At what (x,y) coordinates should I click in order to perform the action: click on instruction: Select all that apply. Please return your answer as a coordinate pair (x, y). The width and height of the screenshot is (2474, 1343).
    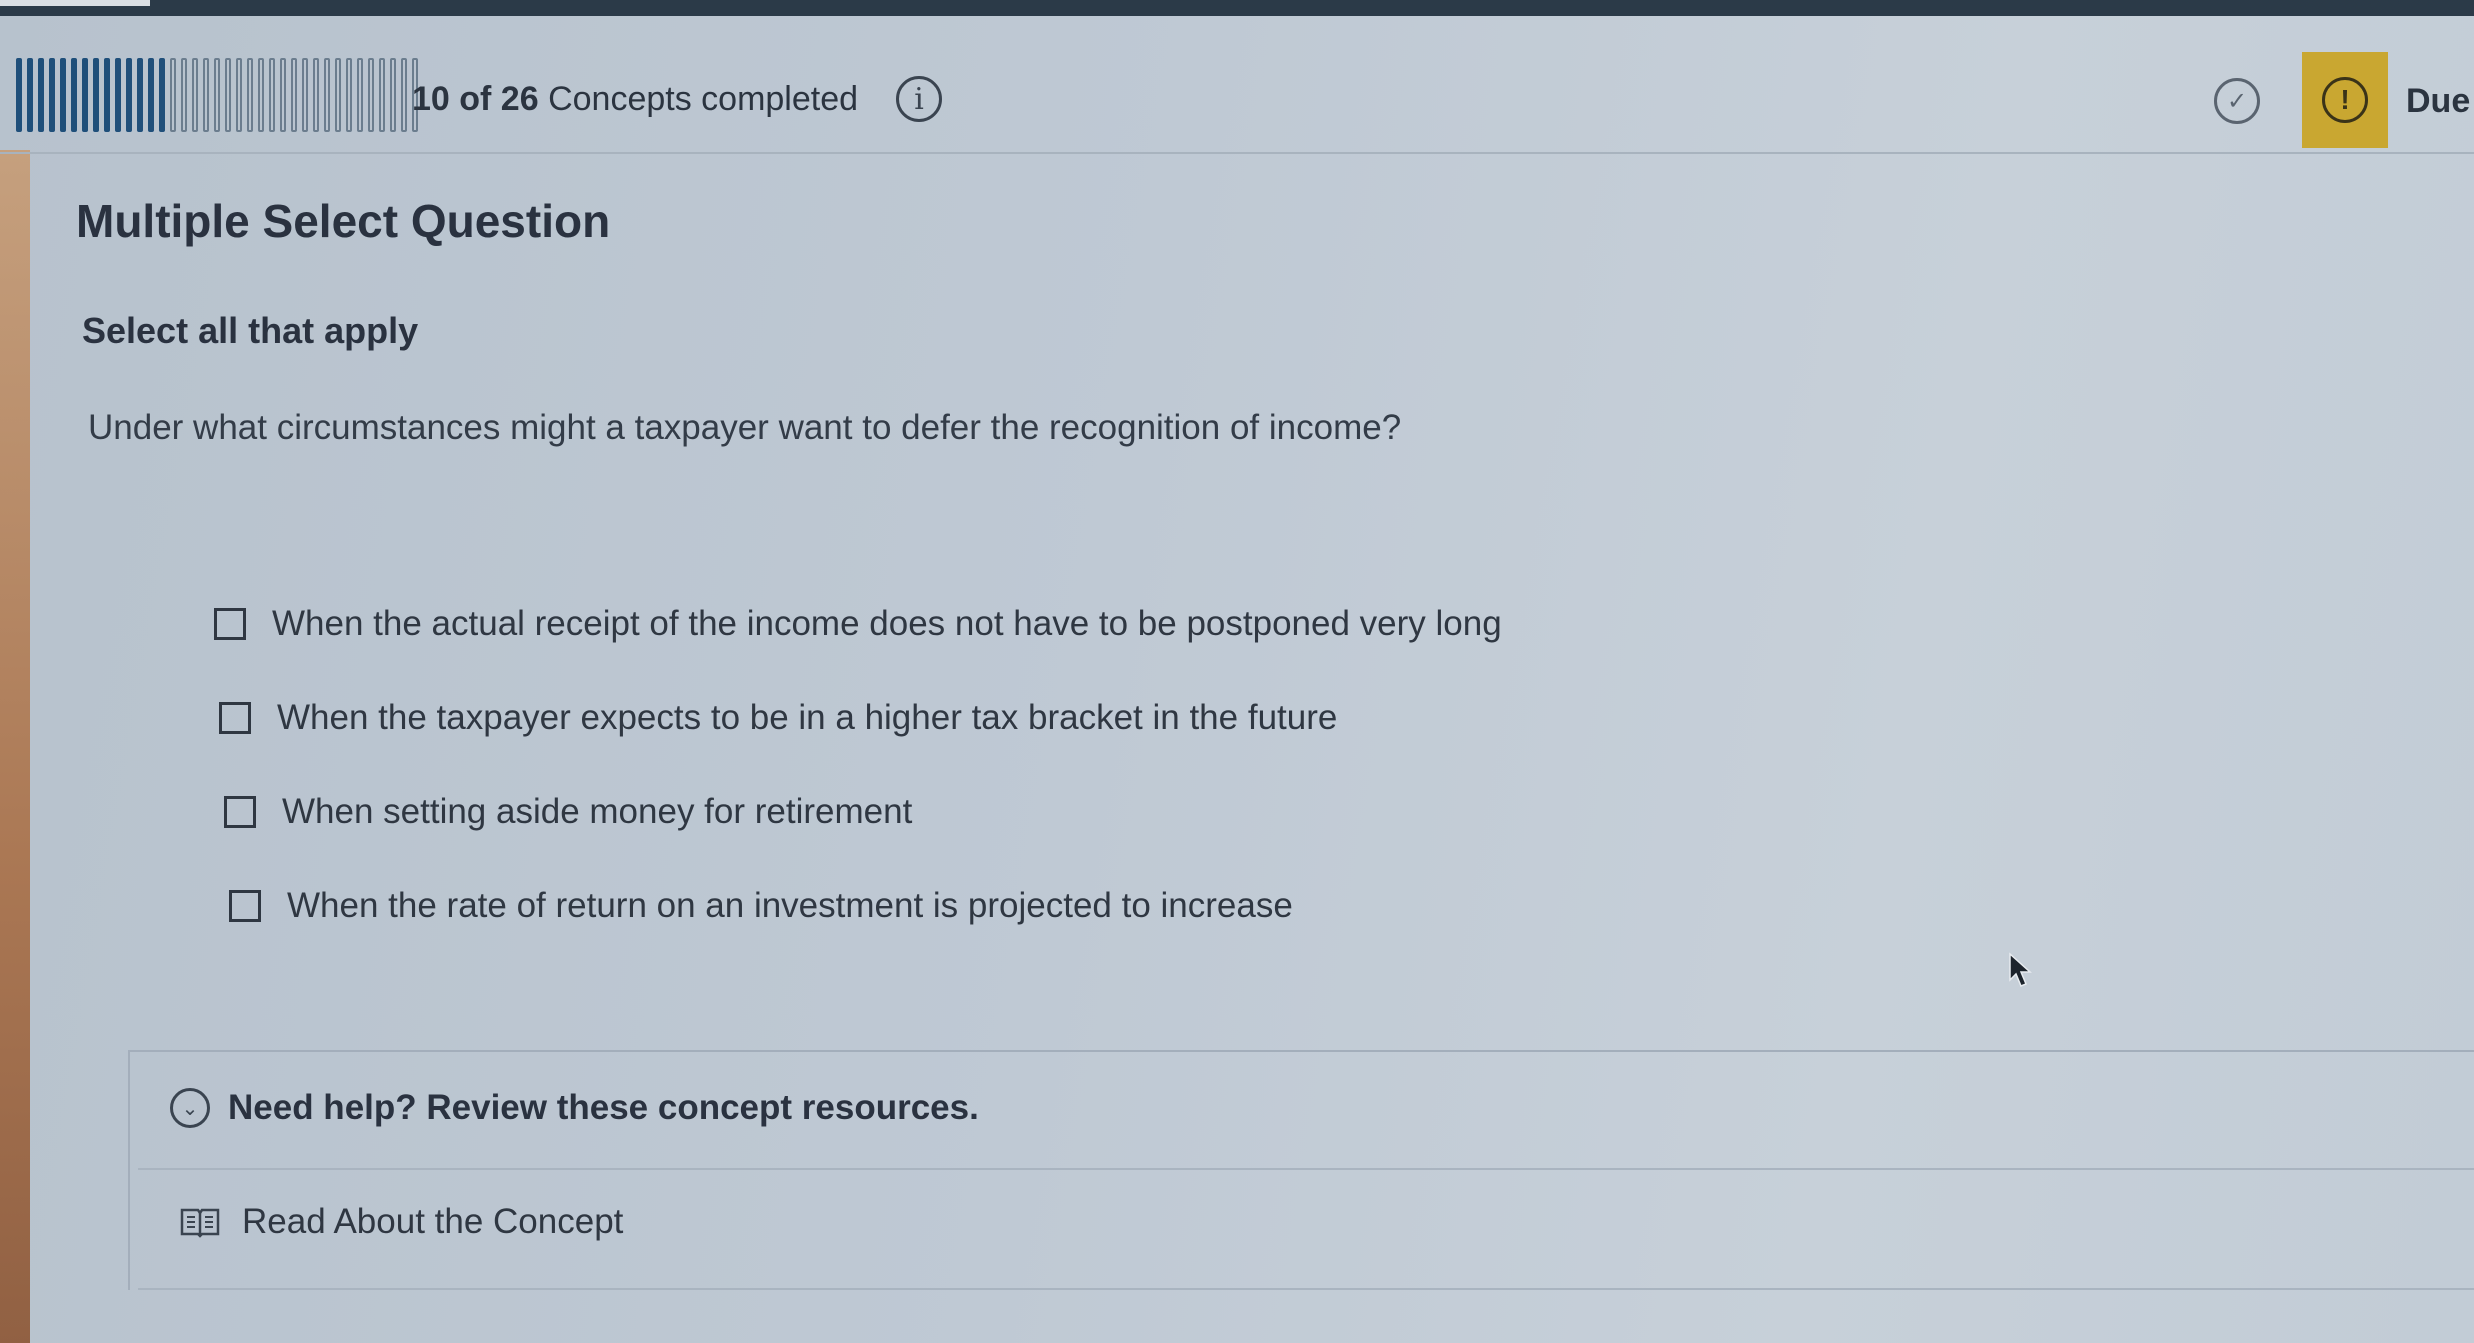
    Looking at the image, I should click on (250, 330).